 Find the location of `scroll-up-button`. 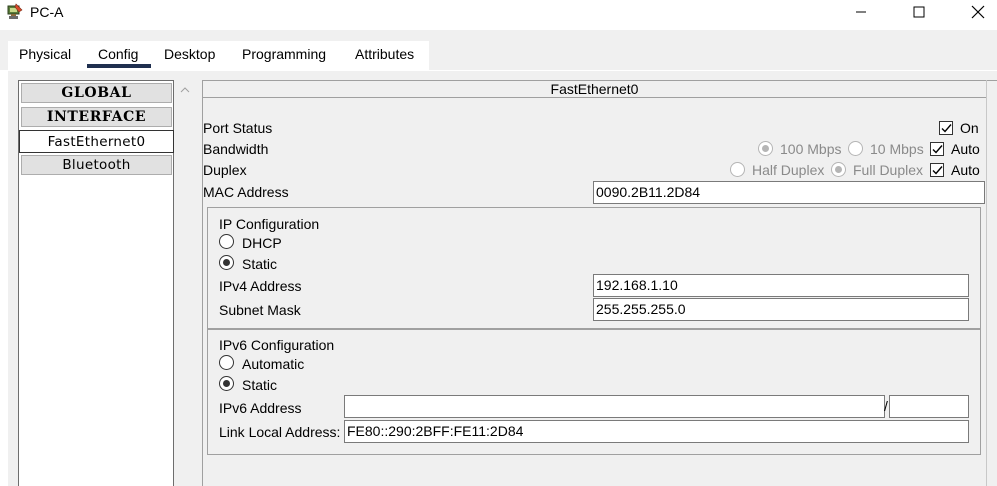

scroll-up-button is located at coordinates (185, 90).